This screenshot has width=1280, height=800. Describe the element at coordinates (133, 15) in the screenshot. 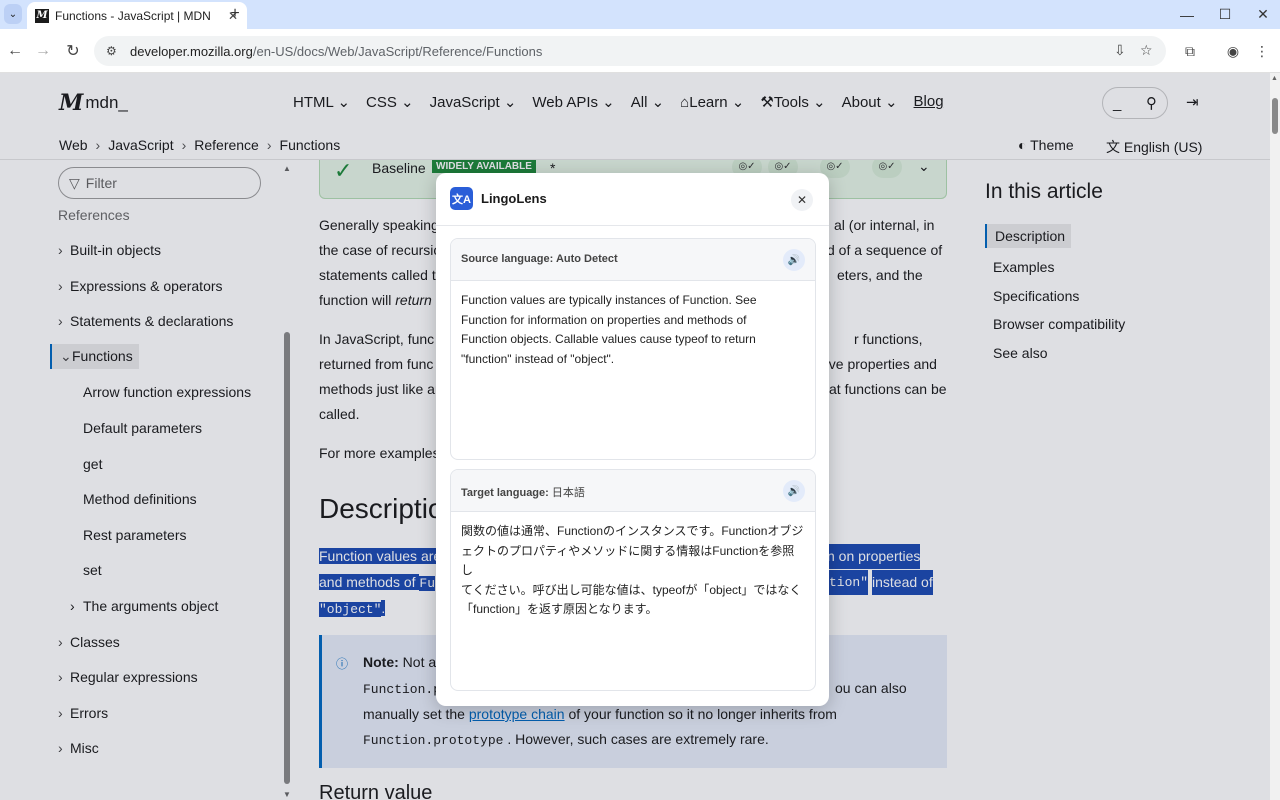

I see `tab-title: Functions - JavaScript | MDN` at that location.